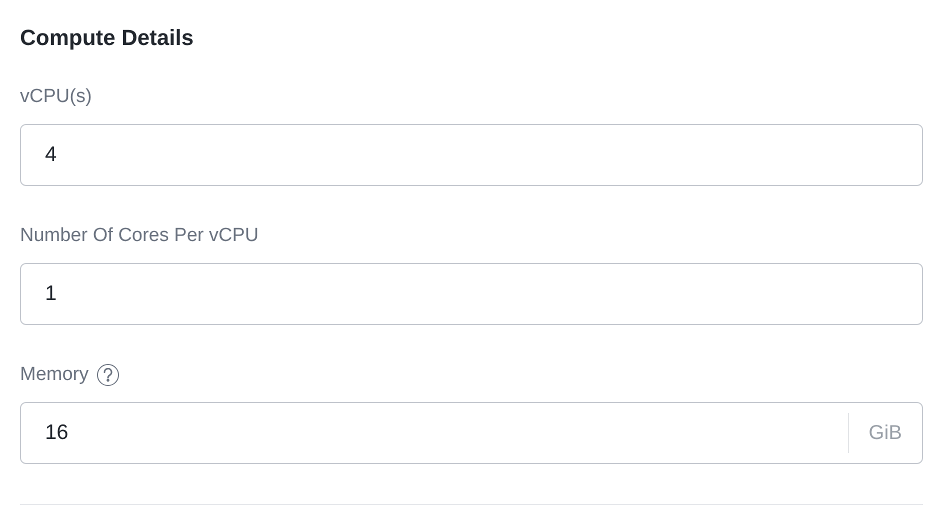 The image size is (952, 508). I want to click on field-value: 1, so click(51, 294).